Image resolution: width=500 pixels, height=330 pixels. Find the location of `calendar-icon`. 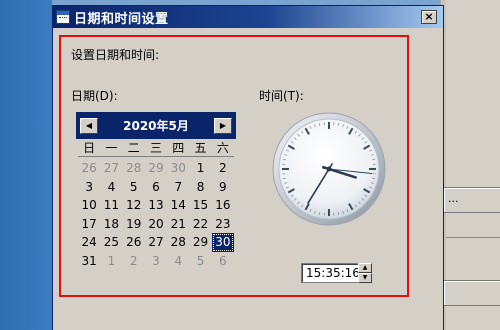

calendar-icon is located at coordinates (63, 17).